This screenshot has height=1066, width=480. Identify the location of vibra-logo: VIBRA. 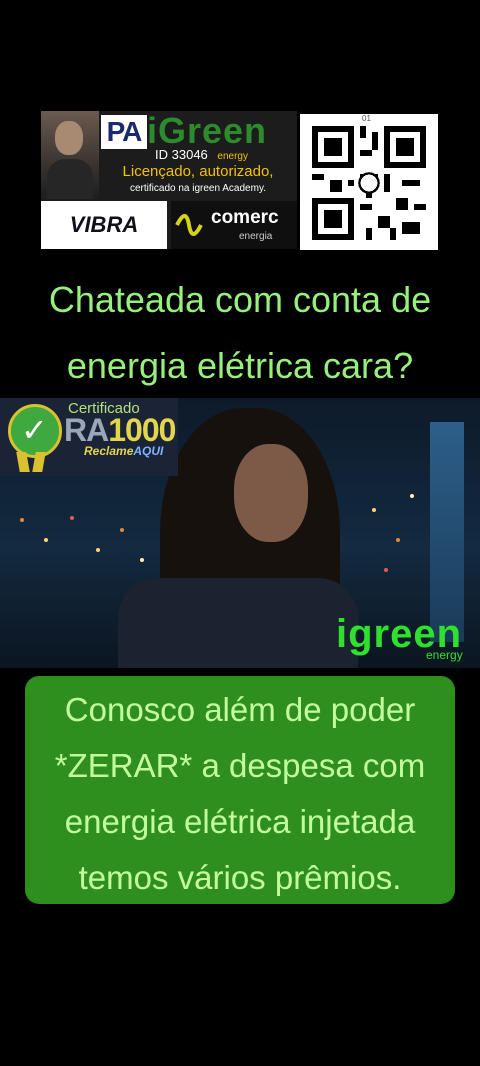
(104, 225).